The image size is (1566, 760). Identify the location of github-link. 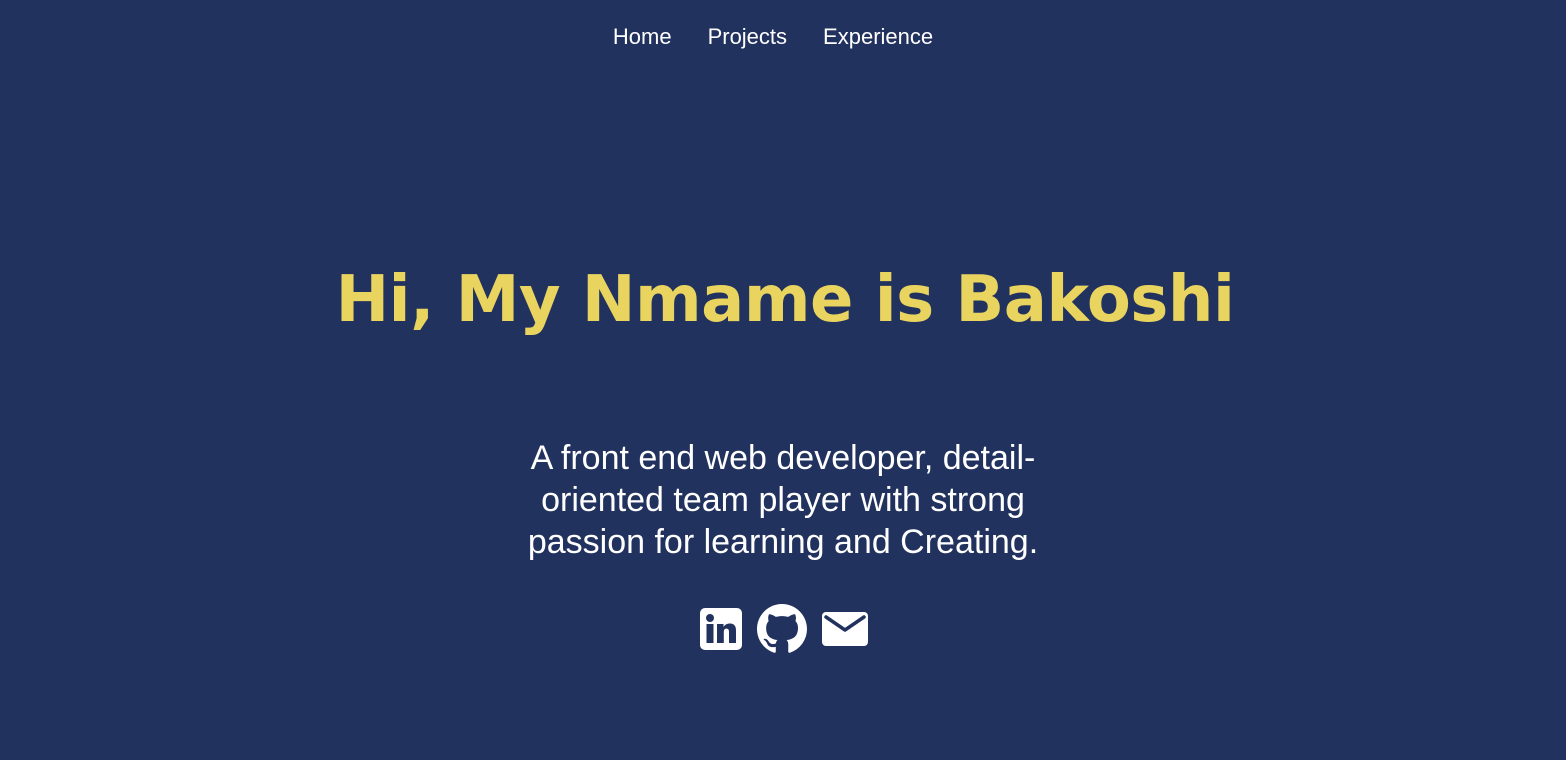
(781, 629).